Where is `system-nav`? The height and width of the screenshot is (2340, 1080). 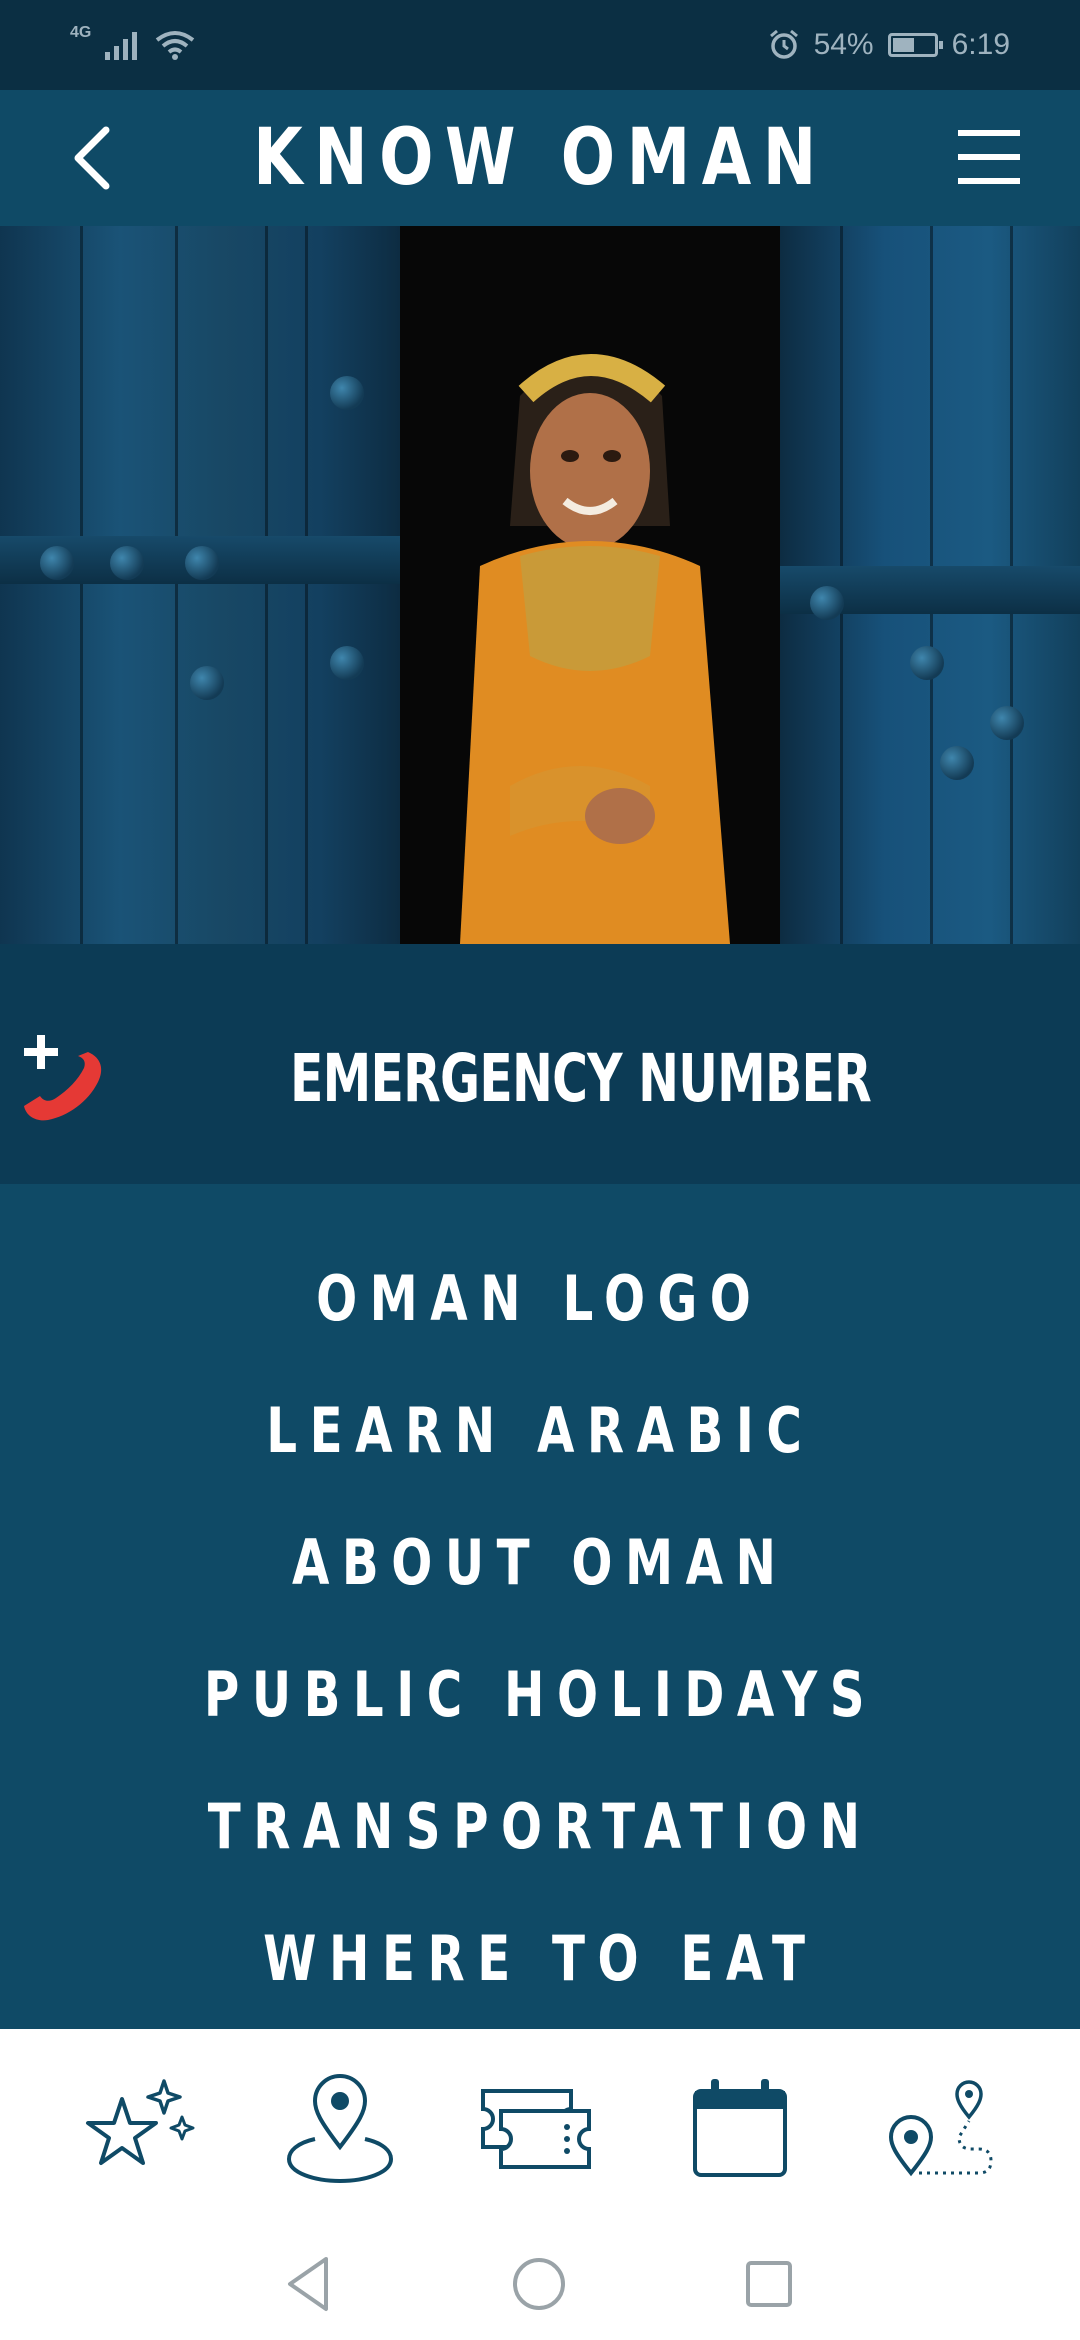
system-nav is located at coordinates (540, 2284).